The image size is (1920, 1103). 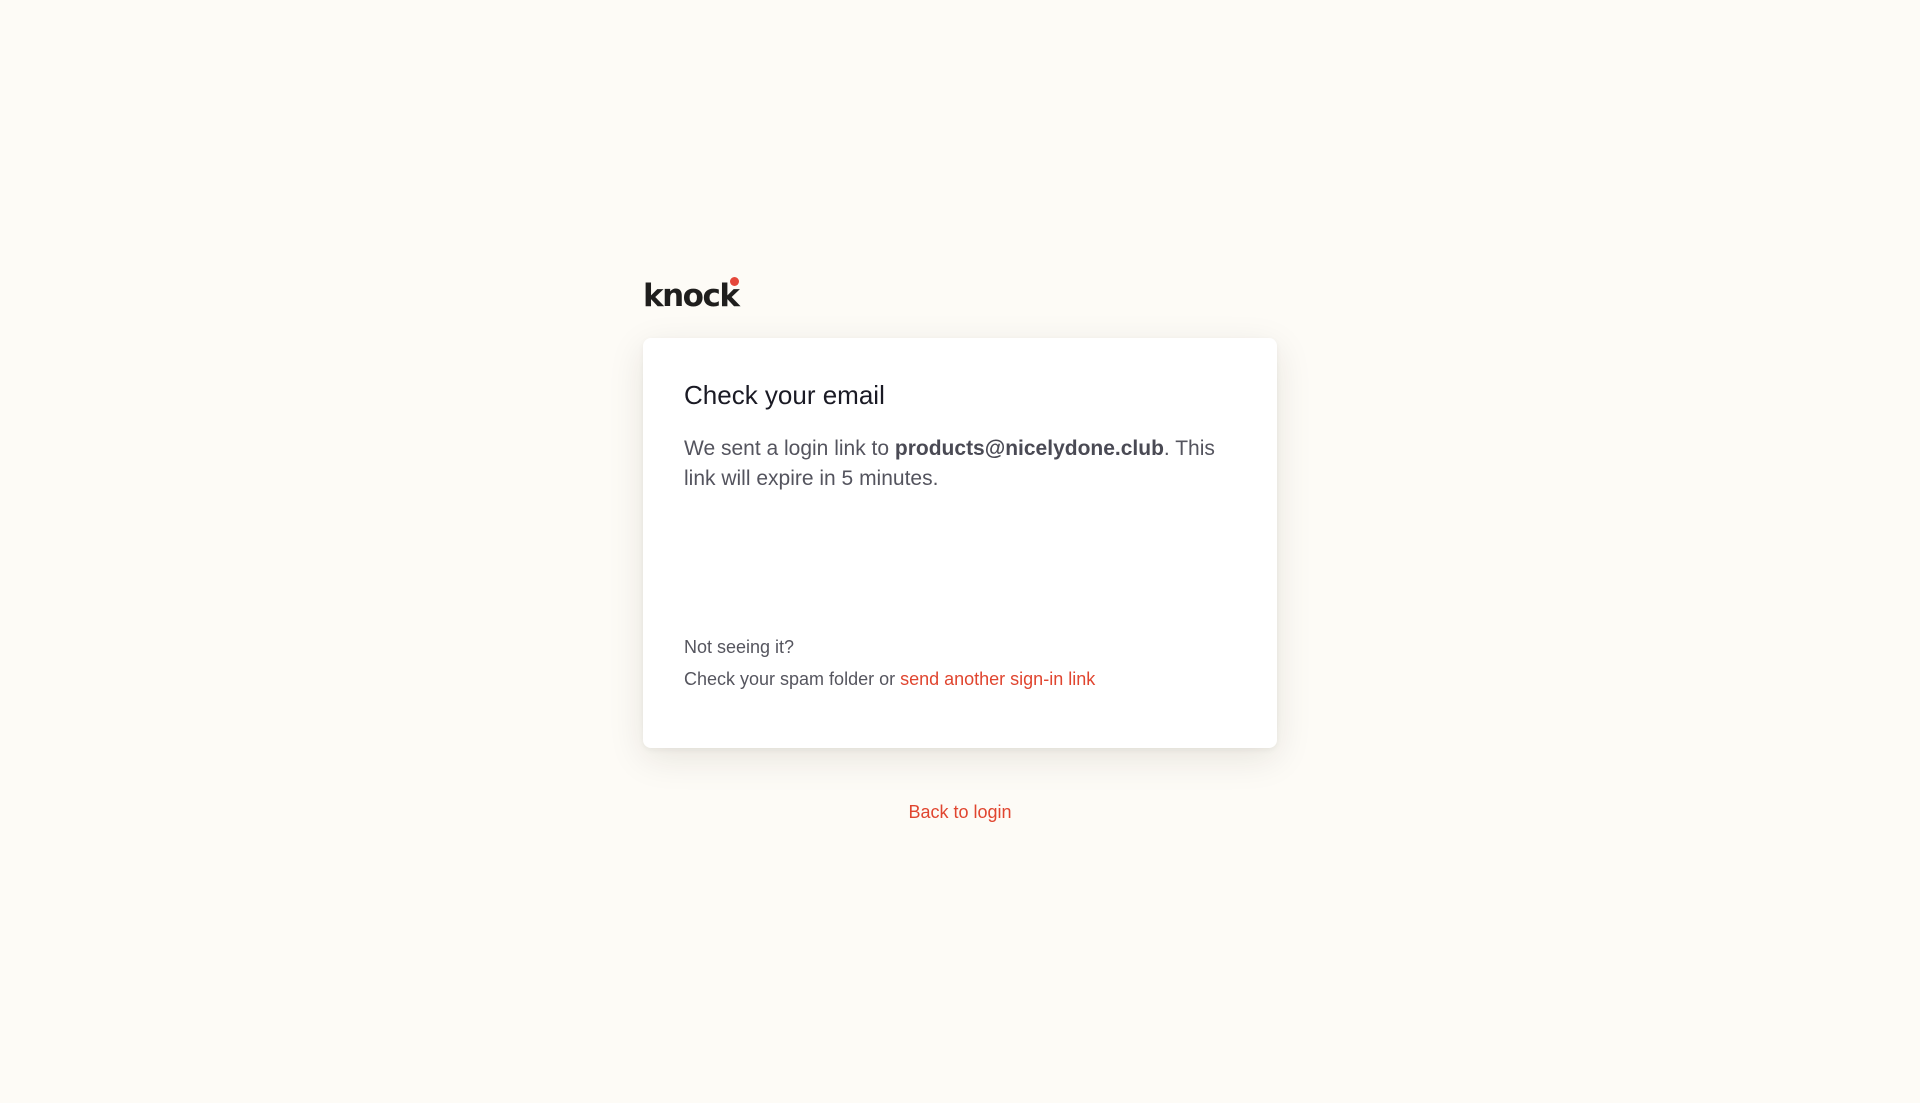 I want to click on back-to-login-link: Back to login, so click(x=959, y=812).